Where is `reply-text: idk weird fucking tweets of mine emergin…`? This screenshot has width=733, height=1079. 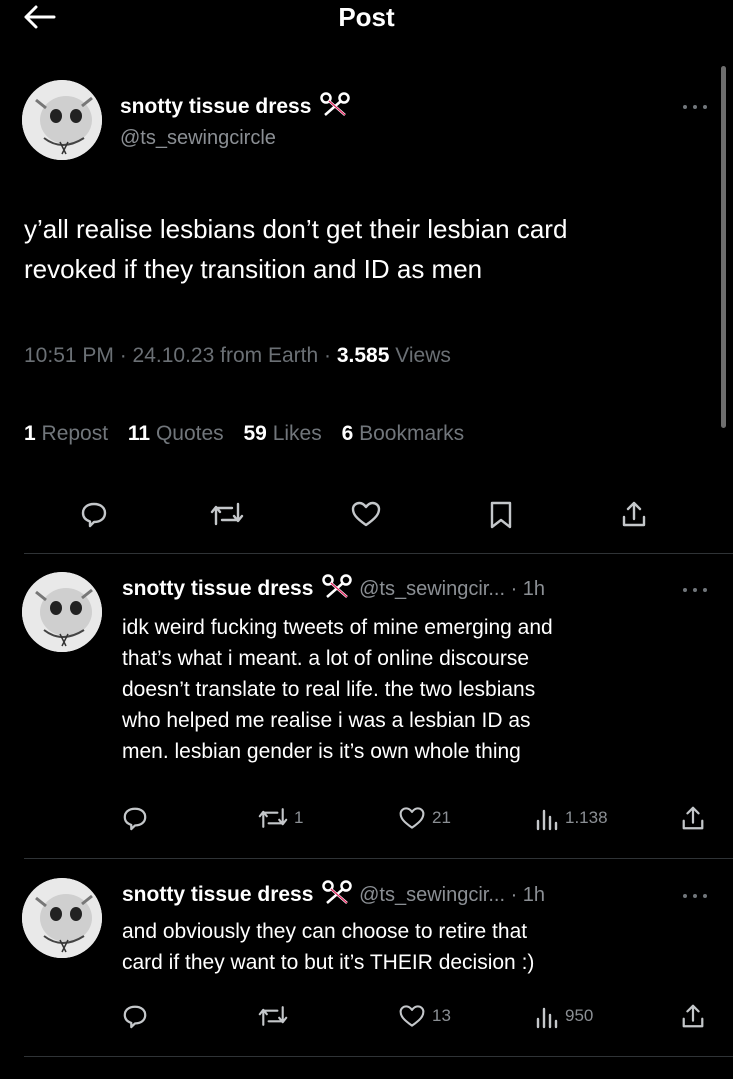 reply-text: idk weird fucking tweets of mine emergin… is located at coordinates (337, 689).